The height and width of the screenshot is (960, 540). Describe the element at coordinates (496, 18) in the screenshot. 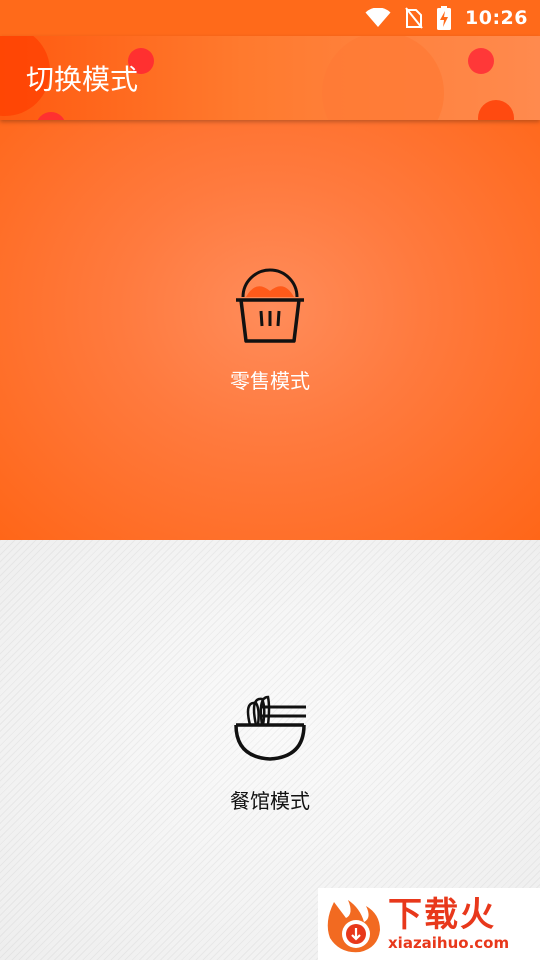

I see `status-time: 10:26` at that location.